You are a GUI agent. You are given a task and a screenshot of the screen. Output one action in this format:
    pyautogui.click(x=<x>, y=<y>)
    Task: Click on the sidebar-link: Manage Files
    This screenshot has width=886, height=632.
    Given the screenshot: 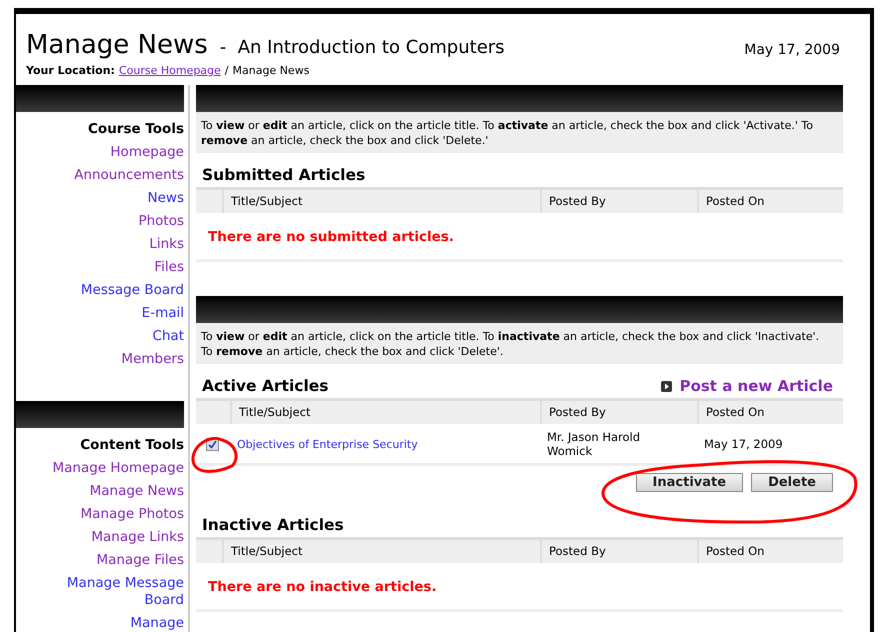 What is the action you would take?
    pyautogui.click(x=114, y=560)
    